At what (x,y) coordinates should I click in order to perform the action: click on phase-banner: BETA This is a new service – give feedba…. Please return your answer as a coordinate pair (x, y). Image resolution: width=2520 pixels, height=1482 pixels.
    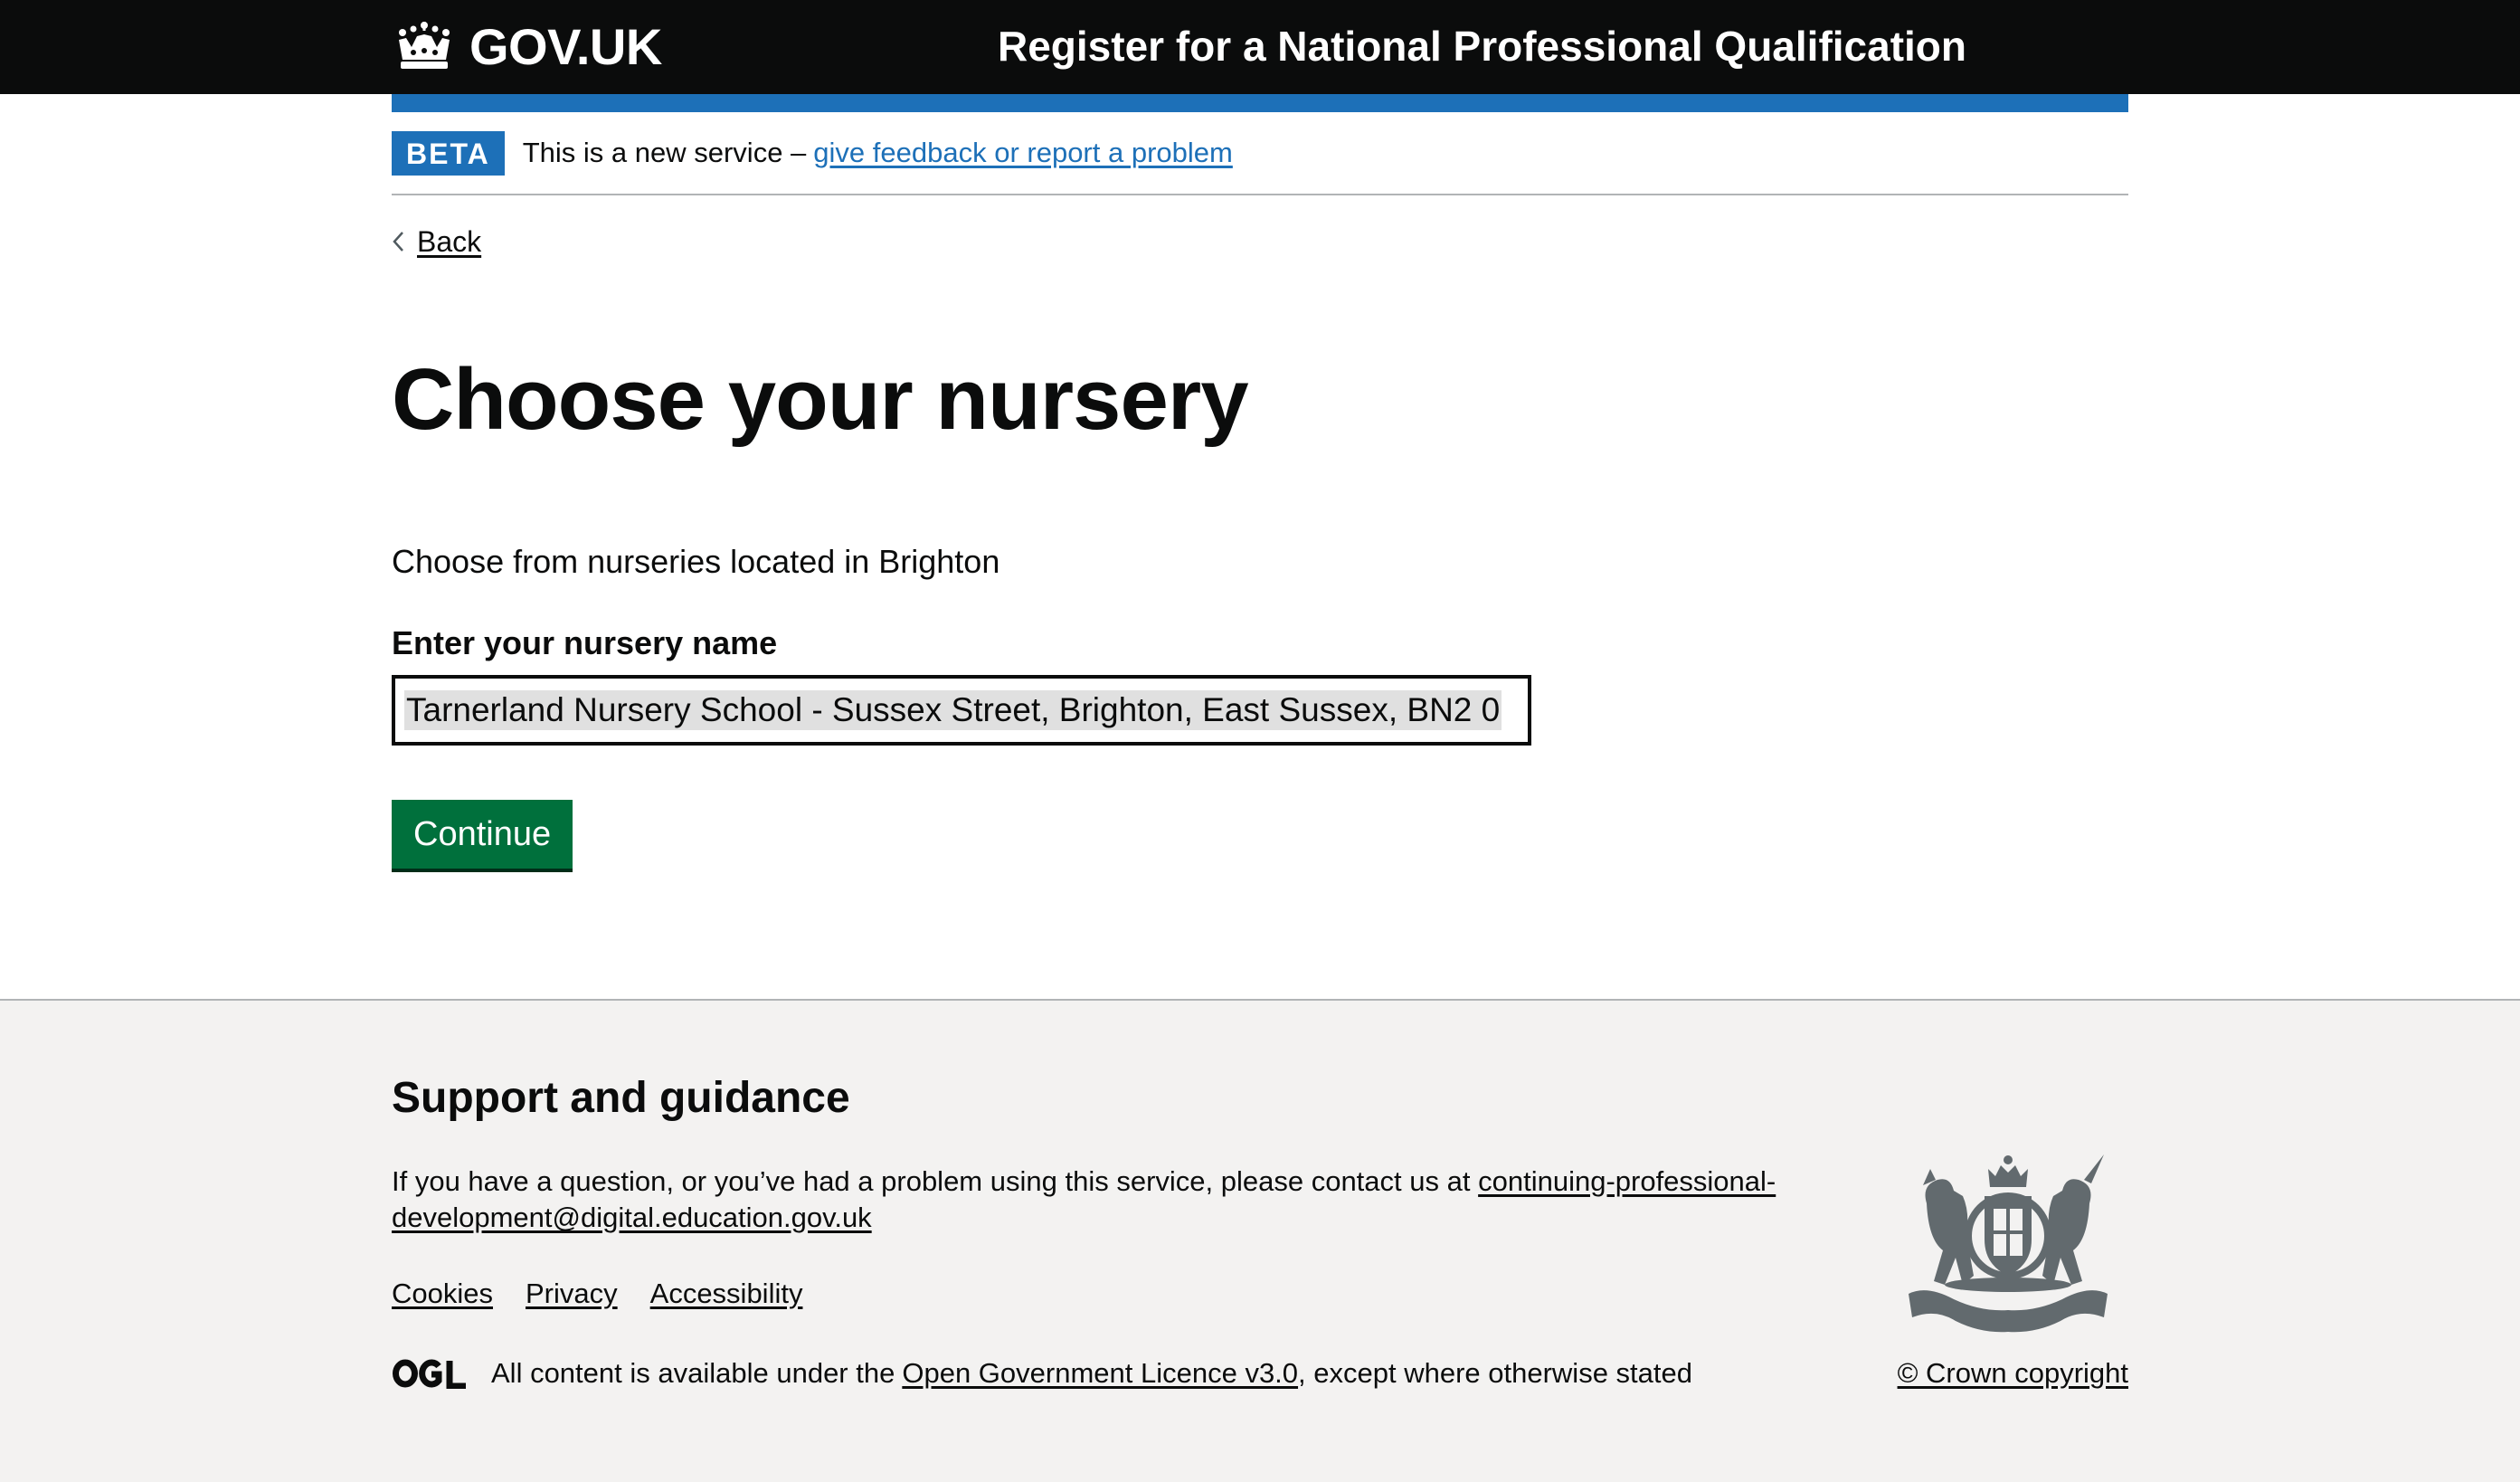
    Looking at the image, I should click on (1260, 153).